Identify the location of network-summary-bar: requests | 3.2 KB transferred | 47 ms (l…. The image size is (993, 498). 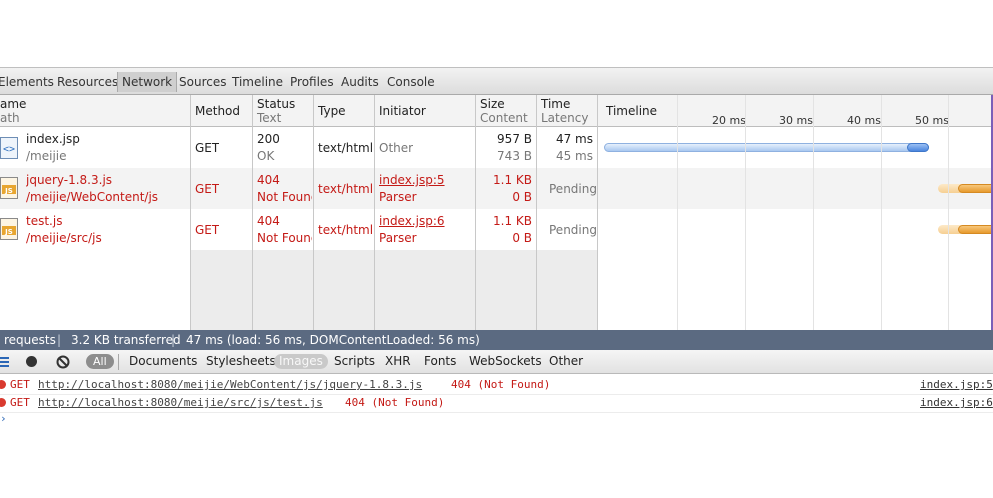
(496, 340).